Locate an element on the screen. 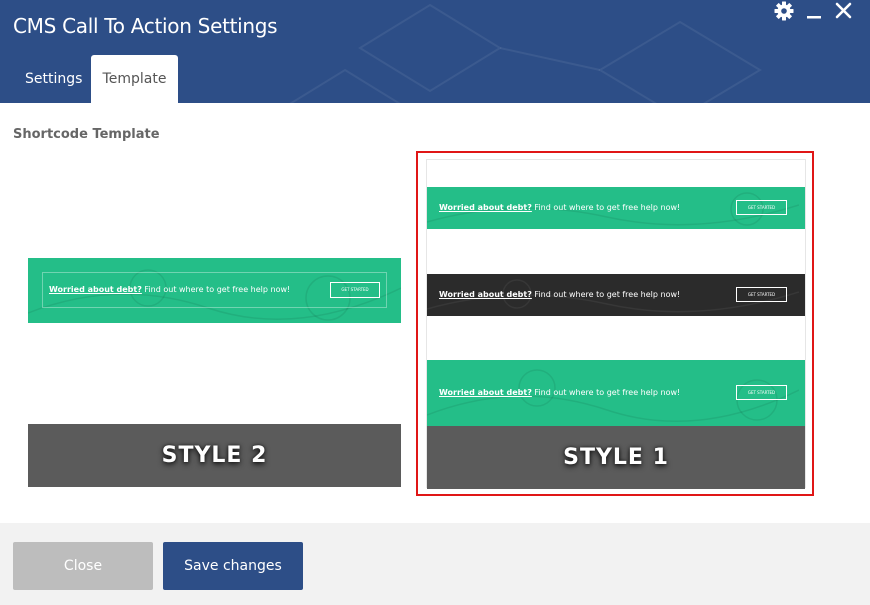 The image size is (870, 605). minimize-icon is located at coordinates (814, 11).